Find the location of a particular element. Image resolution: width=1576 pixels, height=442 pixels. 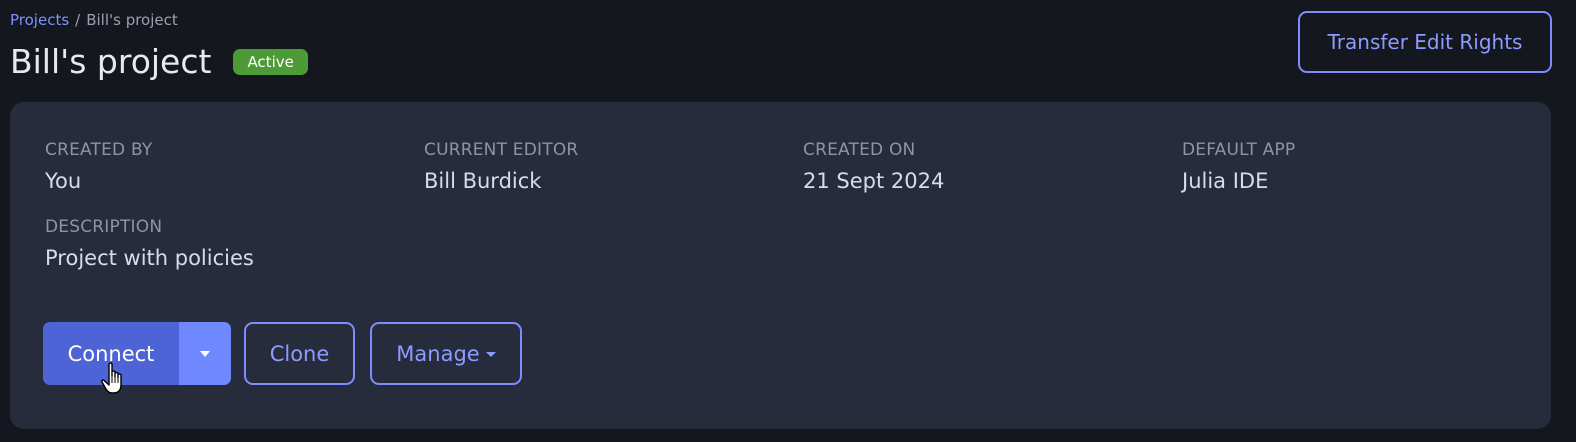

breadcrumb: Projects / Bill's project is located at coordinates (94, 20).